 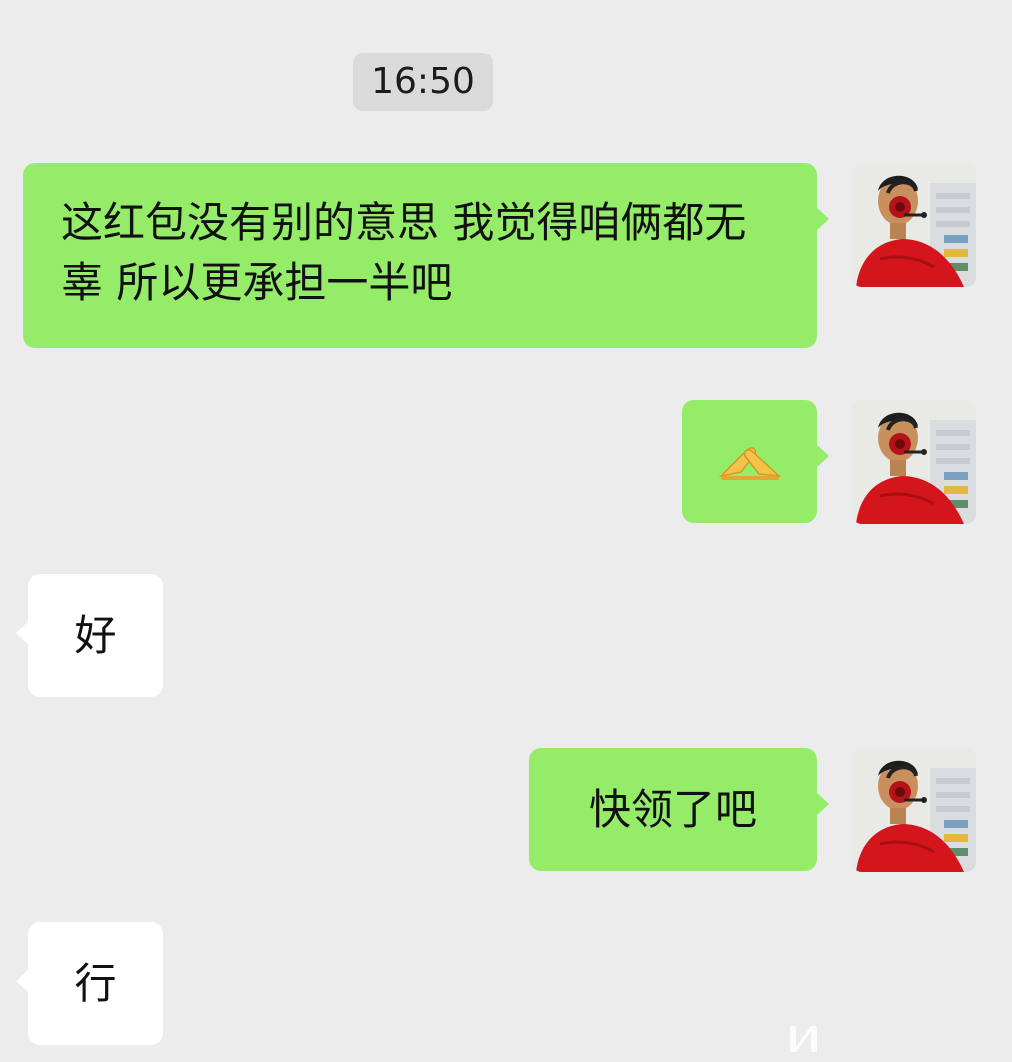 What do you see at coordinates (404, 252) in the screenshot?
I see `message-text: 这红包没有别的意思 我觉得咱俩都无辜 所以更承担一半吧` at bounding box center [404, 252].